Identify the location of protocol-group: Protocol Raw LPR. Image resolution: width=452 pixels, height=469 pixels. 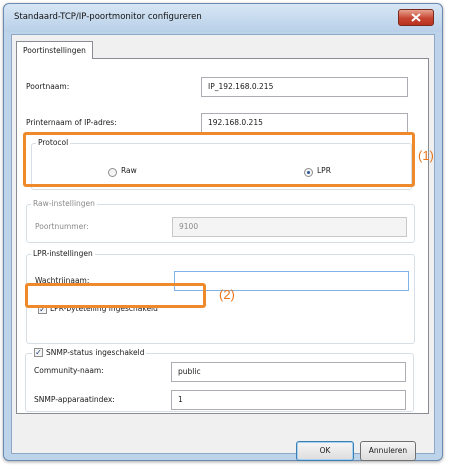
(221, 164).